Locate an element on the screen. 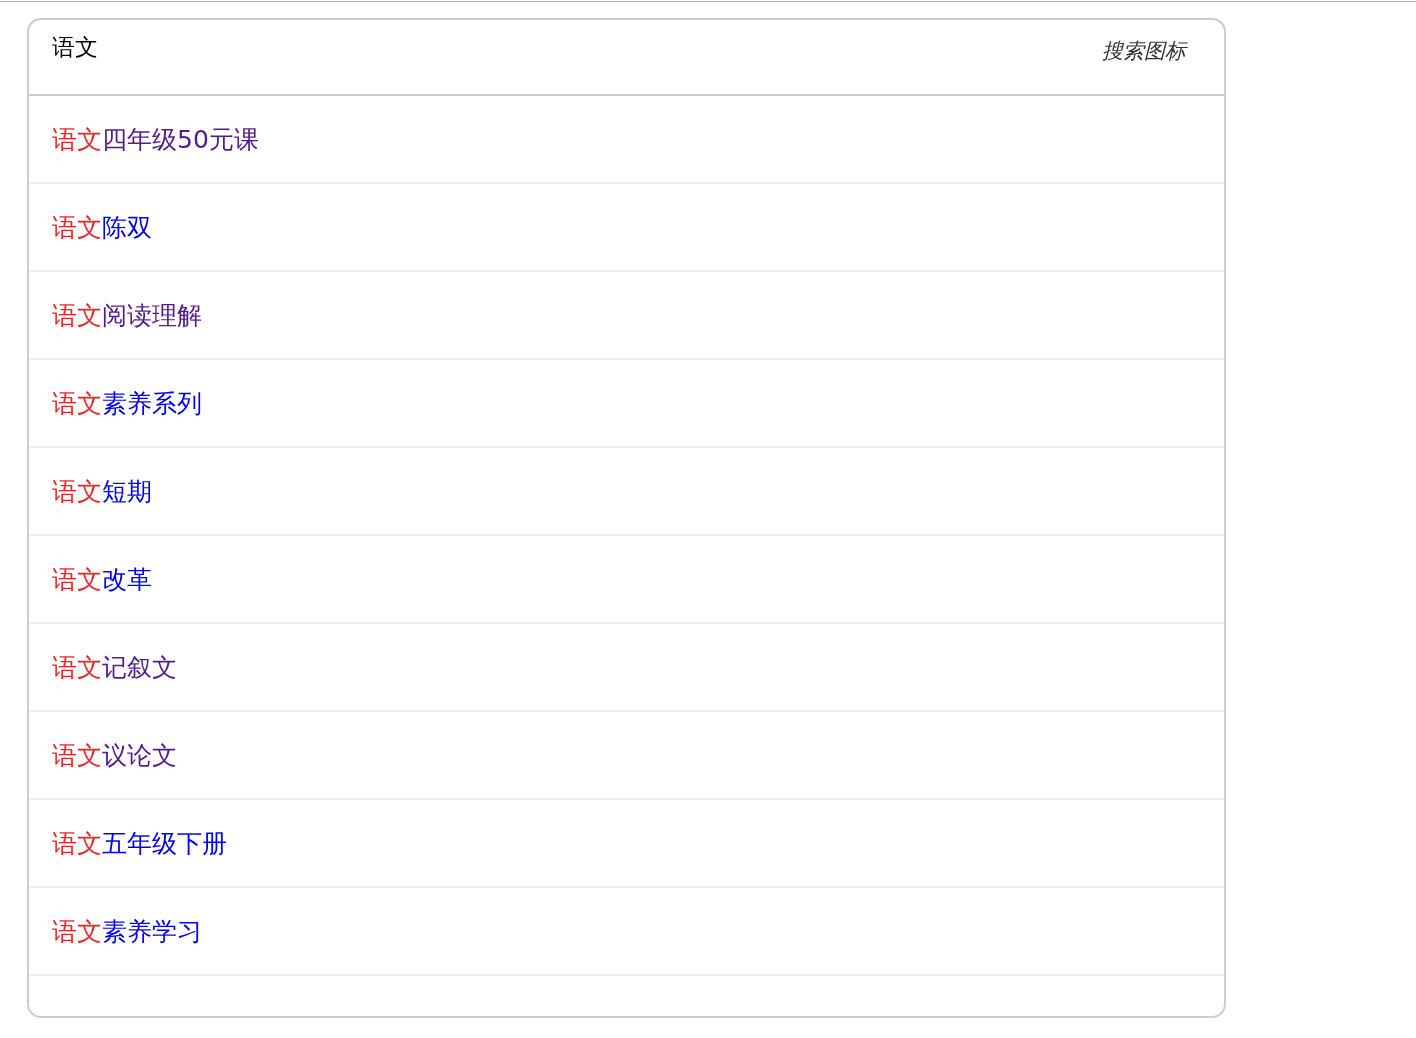 The image size is (1416, 1038). suggestion-link: 语文素养学习 is located at coordinates (127, 931).